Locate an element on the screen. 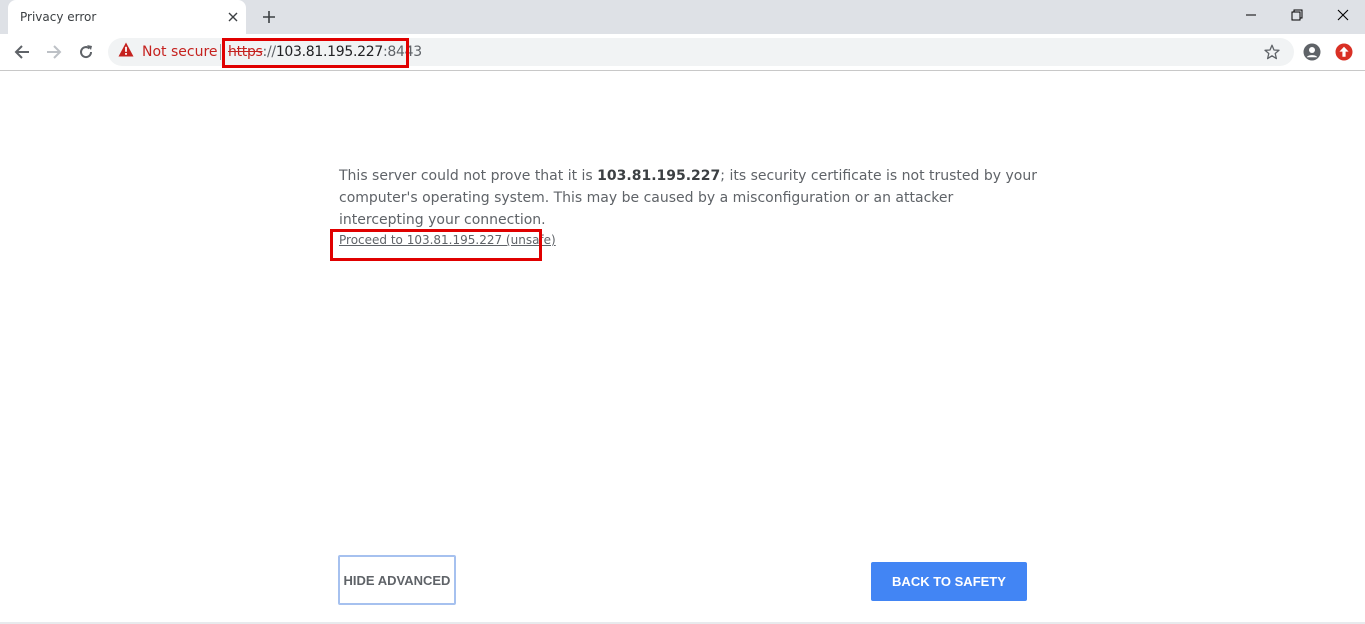 The image size is (1365, 624). minimize-icon is located at coordinates (1251, 15).